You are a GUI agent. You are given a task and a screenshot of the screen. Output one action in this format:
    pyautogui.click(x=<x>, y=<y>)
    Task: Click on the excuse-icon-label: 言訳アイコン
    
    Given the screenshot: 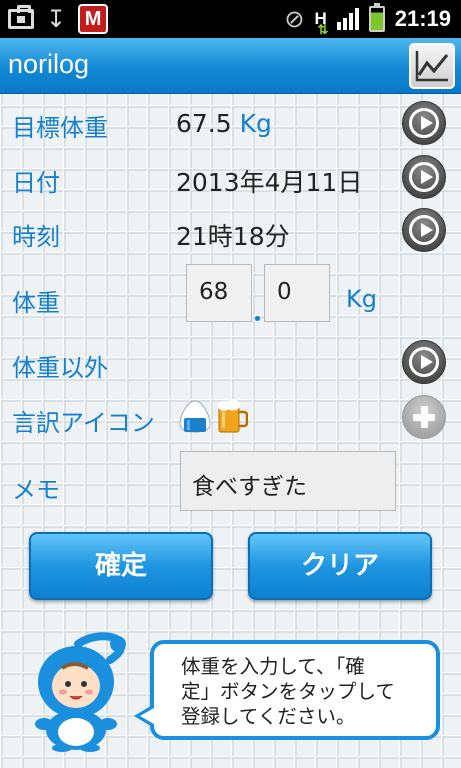 What is the action you would take?
    pyautogui.click(x=83, y=423)
    